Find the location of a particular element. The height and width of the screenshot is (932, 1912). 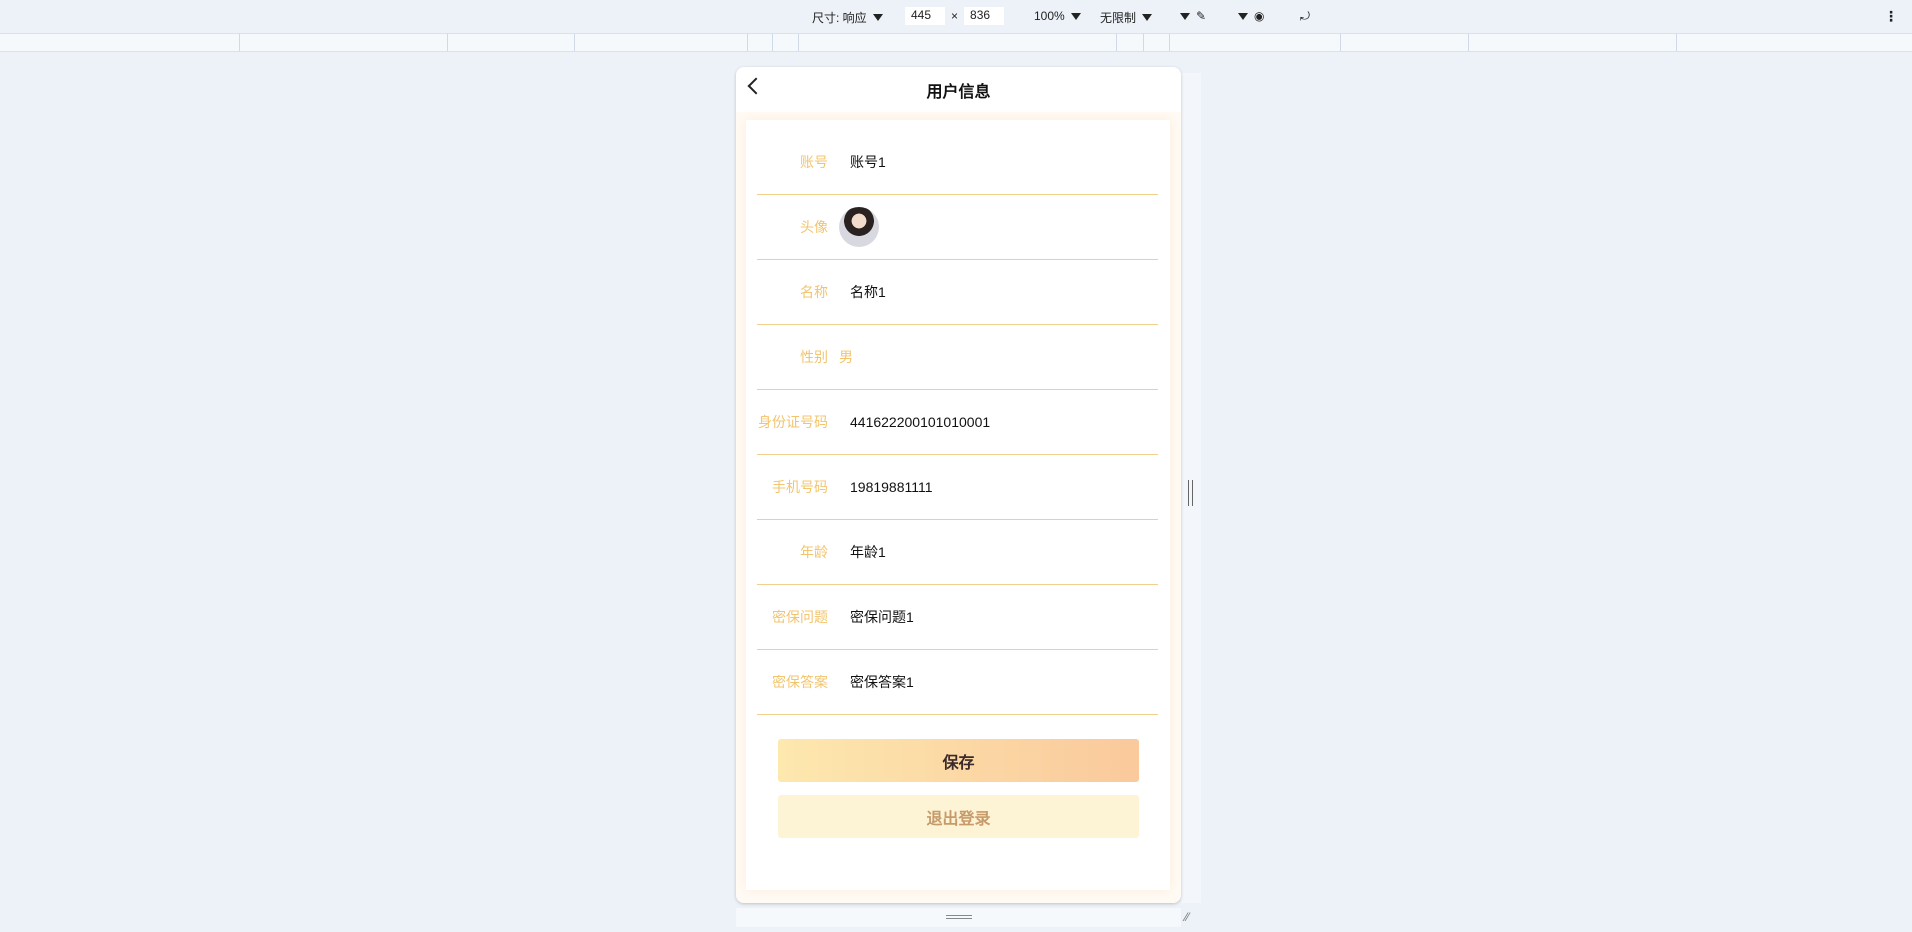

field-gender: 性别男 is located at coordinates (957, 357).